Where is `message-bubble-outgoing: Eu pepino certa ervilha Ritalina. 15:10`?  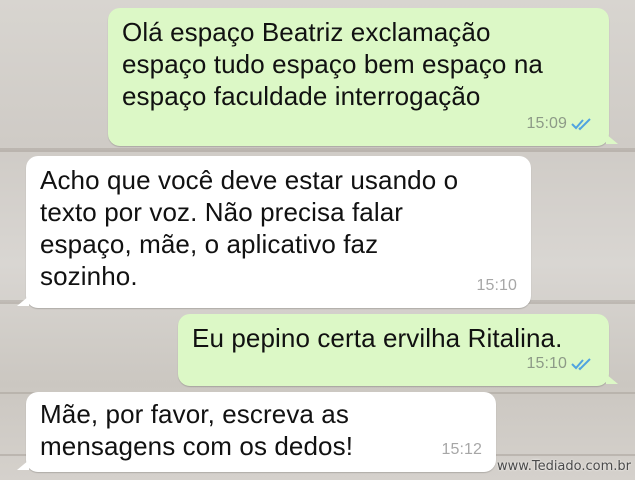 message-bubble-outgoing: Eu pepino certa ervilha Ritalina. 15:10 is located at coordinates (398, 350).